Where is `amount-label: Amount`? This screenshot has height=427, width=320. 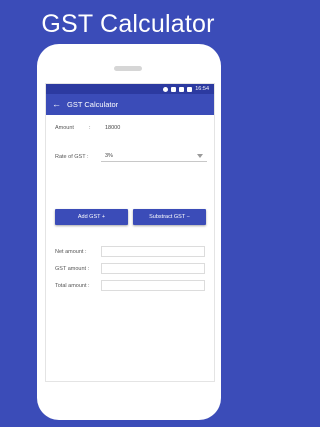 amount-label: Amount is located at coordinates (64, 128).